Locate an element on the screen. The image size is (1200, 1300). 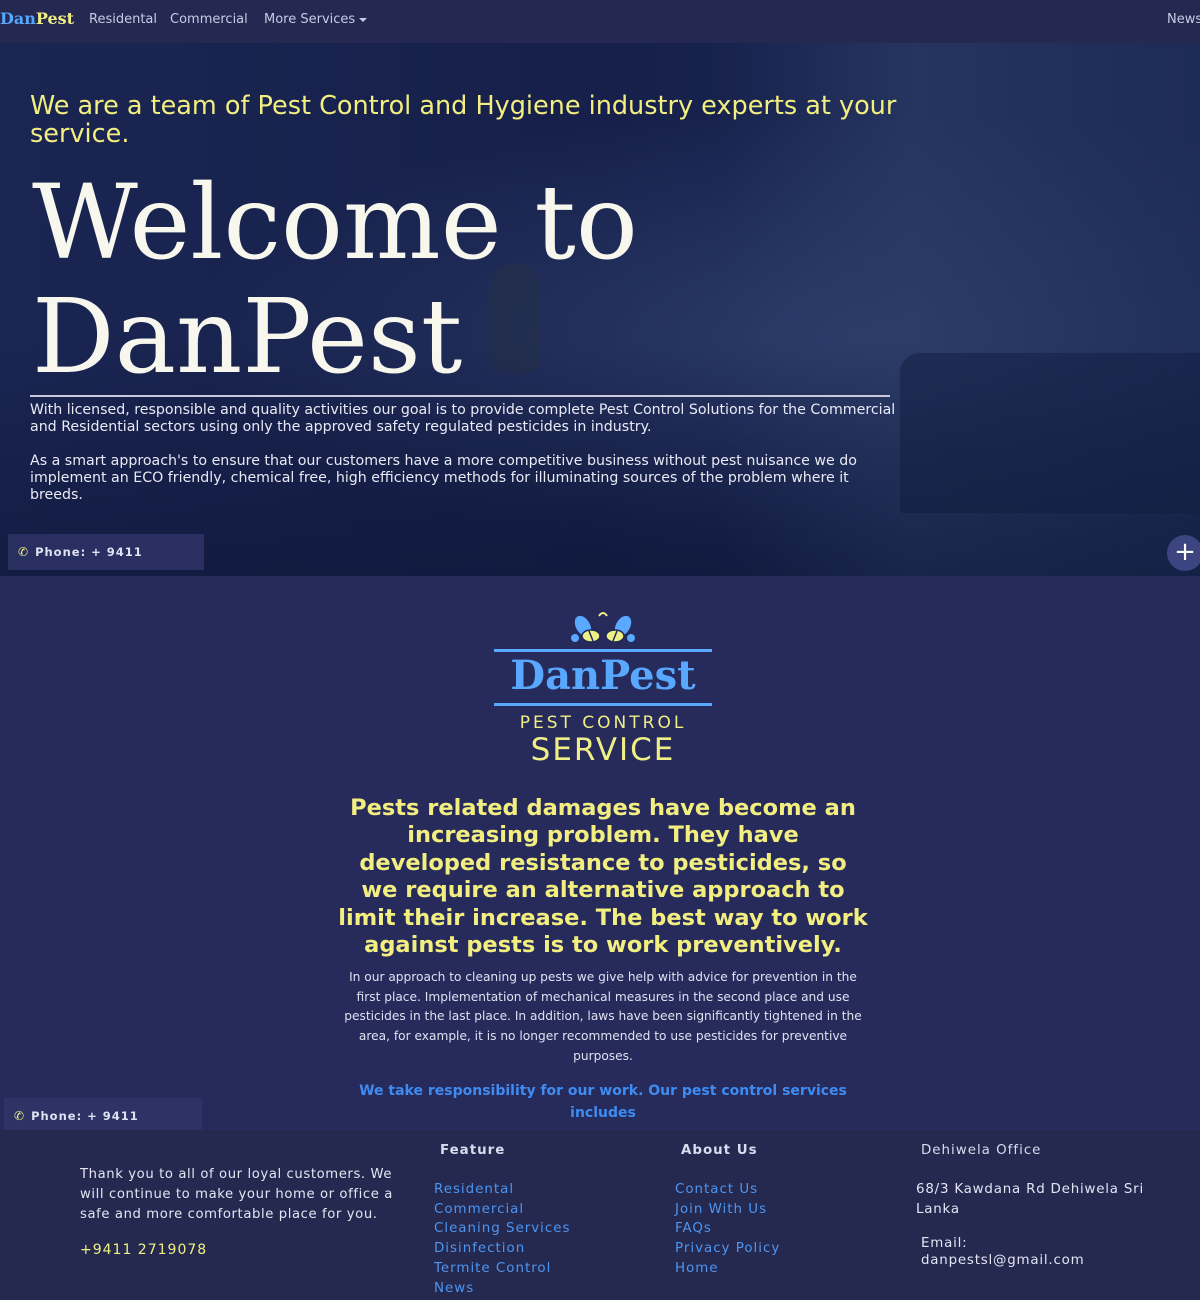
brand-logo: DanPest is located at coordinates (37, 18).